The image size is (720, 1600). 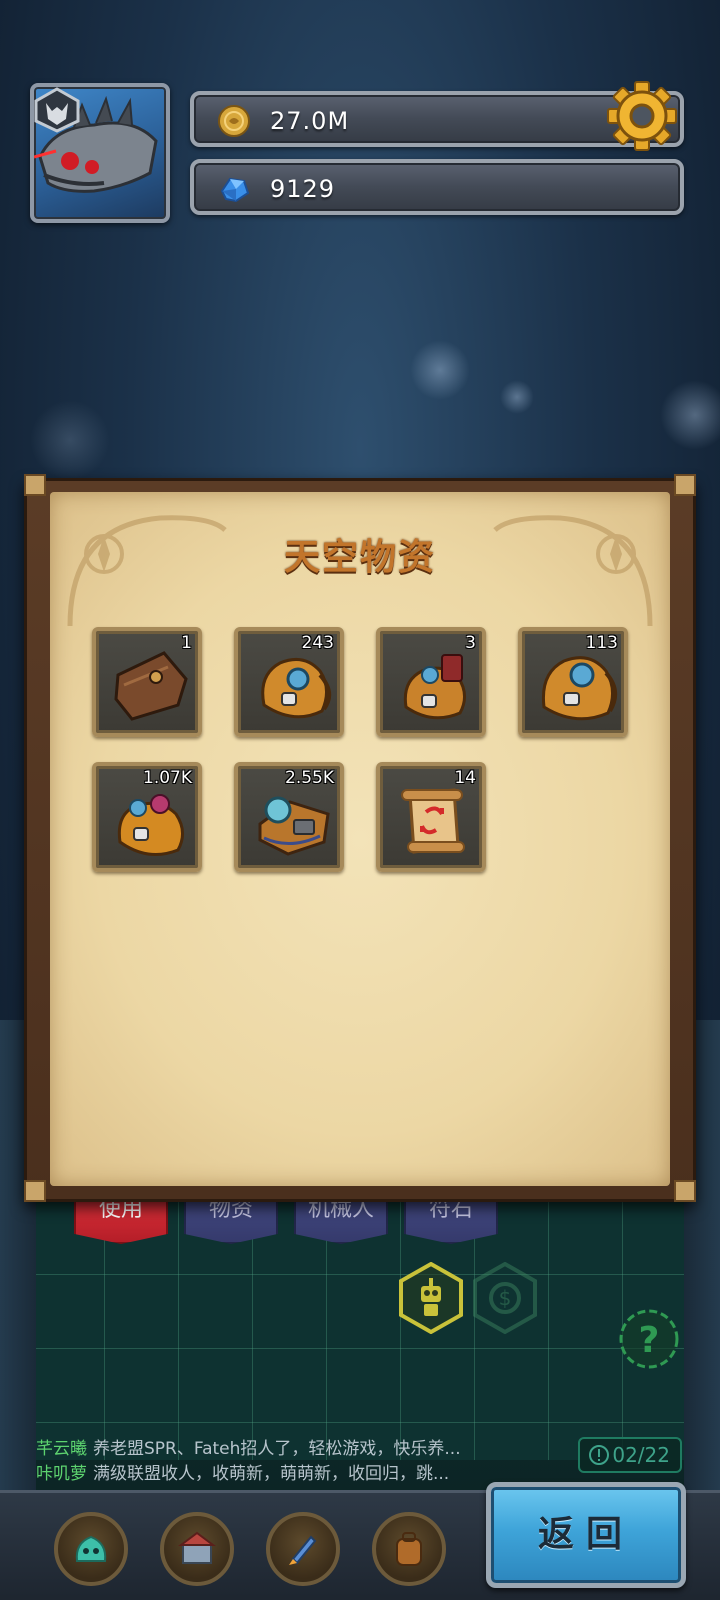 What do you see at coordinates (61, 1449) in the screenshot?
I see `chat-sender: 芊云曦` at bounding box center [61, 1449].